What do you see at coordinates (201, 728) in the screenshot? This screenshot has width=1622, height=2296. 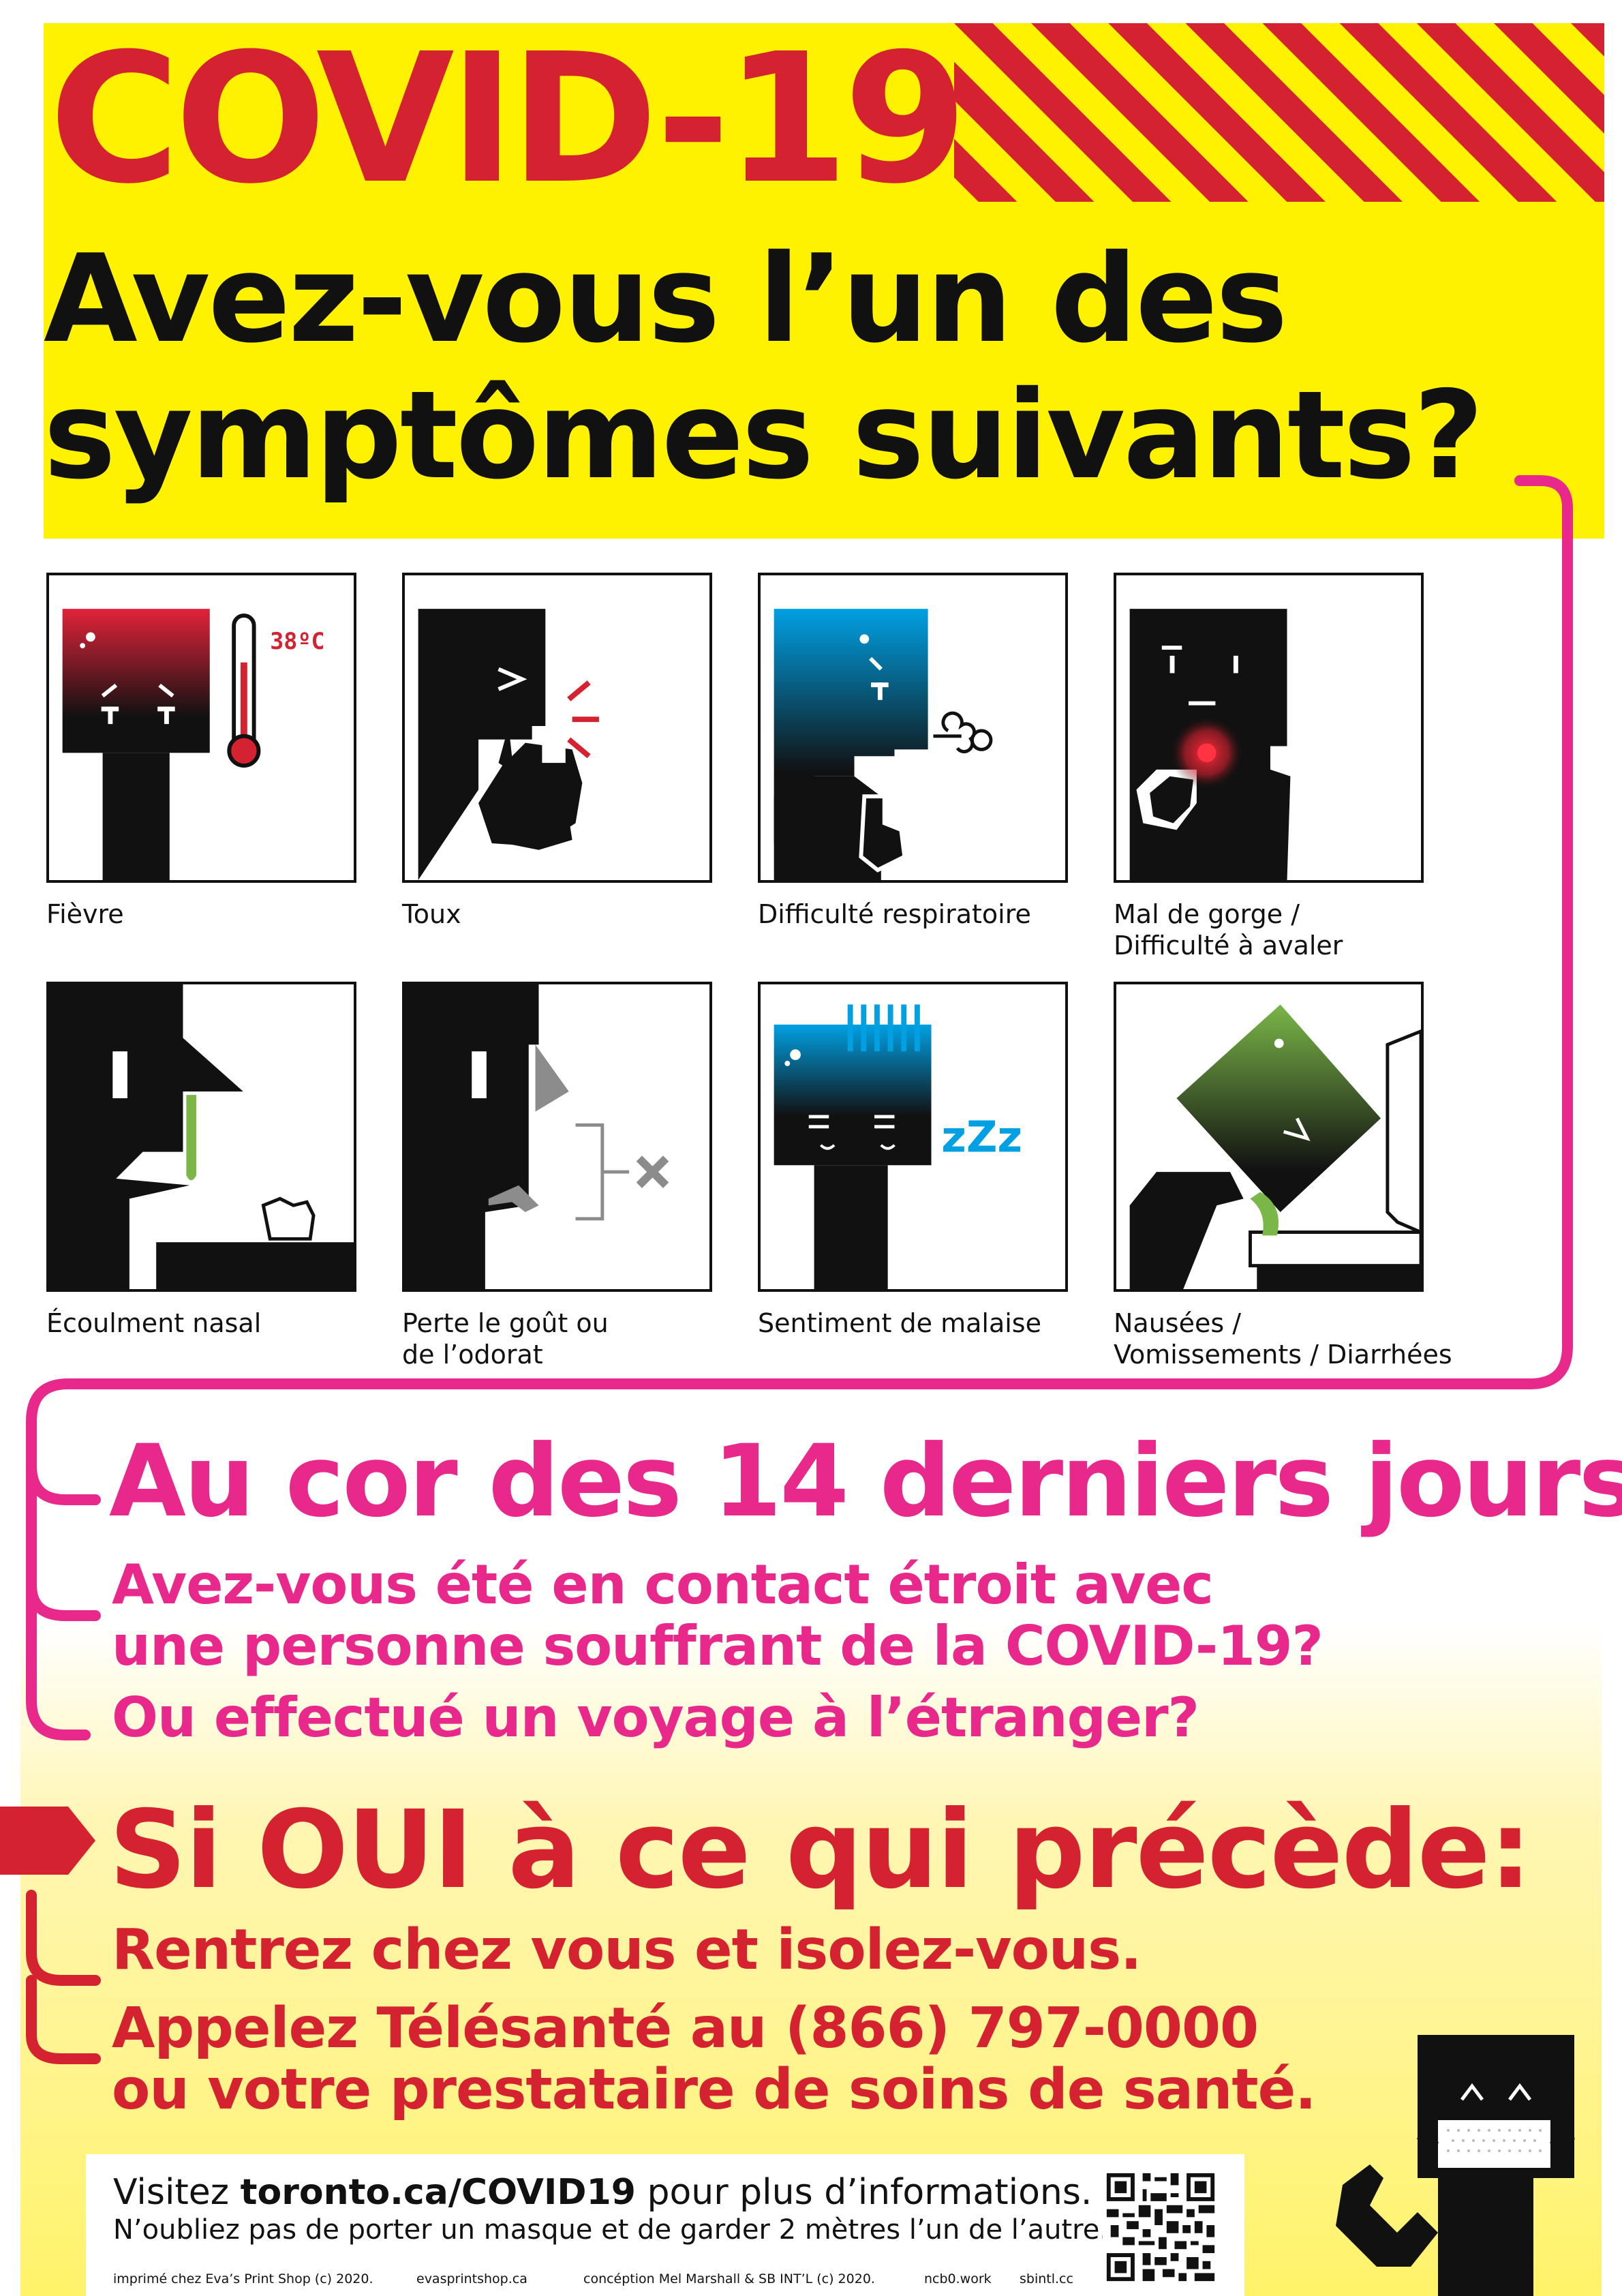 I see `fever-icon: 38ºC` at bounding box center [201, 728].